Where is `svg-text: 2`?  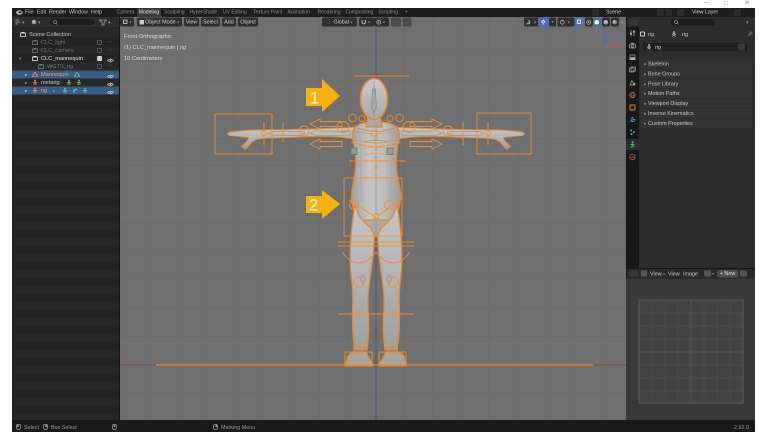
svg-text: 2 is located at coordinates (313, 206).